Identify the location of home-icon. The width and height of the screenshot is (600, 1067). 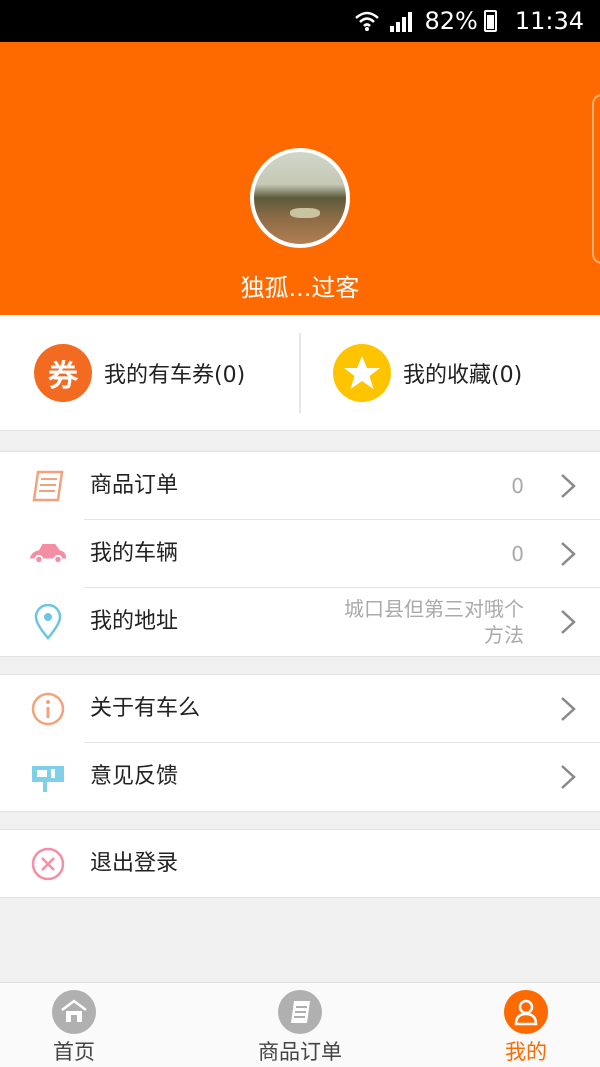
(74, 1012).